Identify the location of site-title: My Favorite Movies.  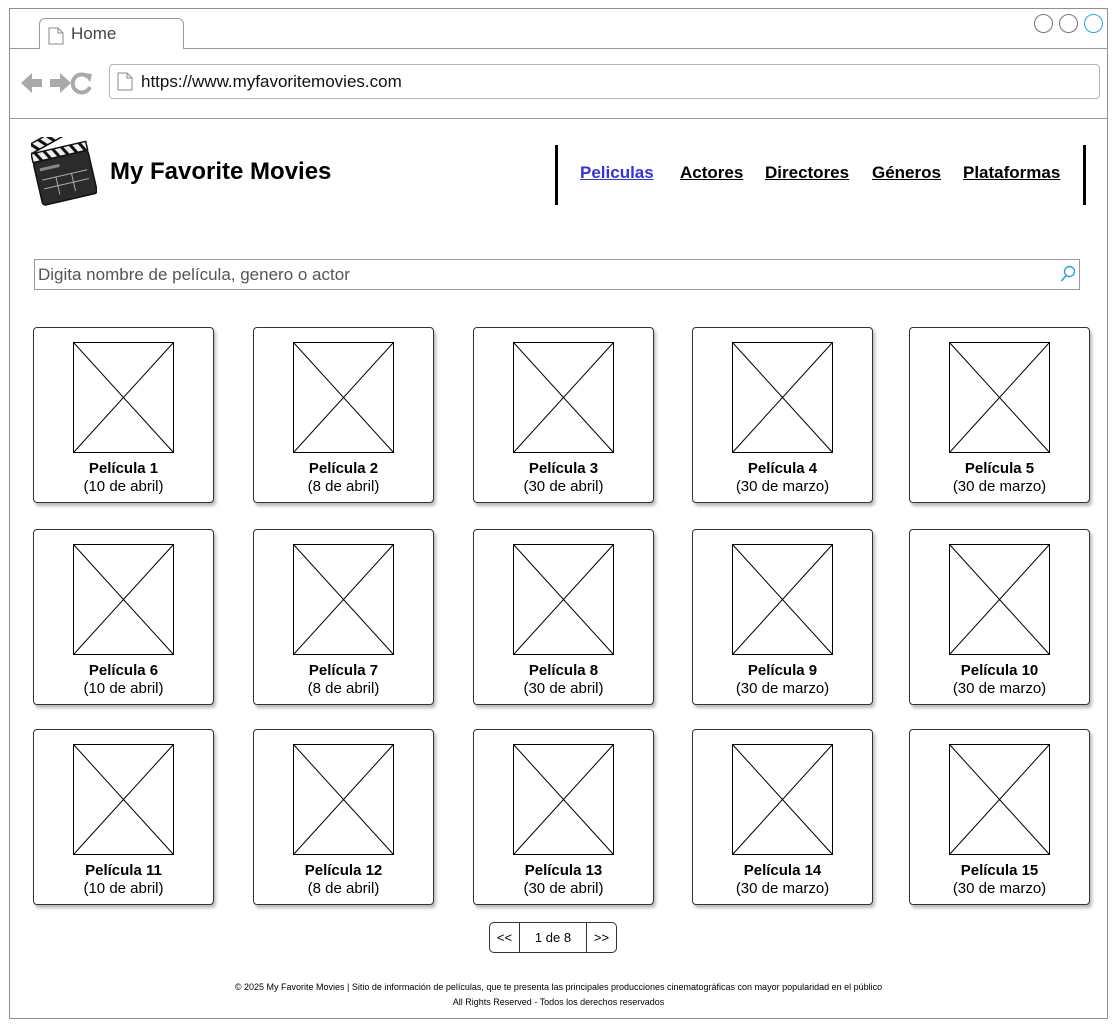
(221, 171).